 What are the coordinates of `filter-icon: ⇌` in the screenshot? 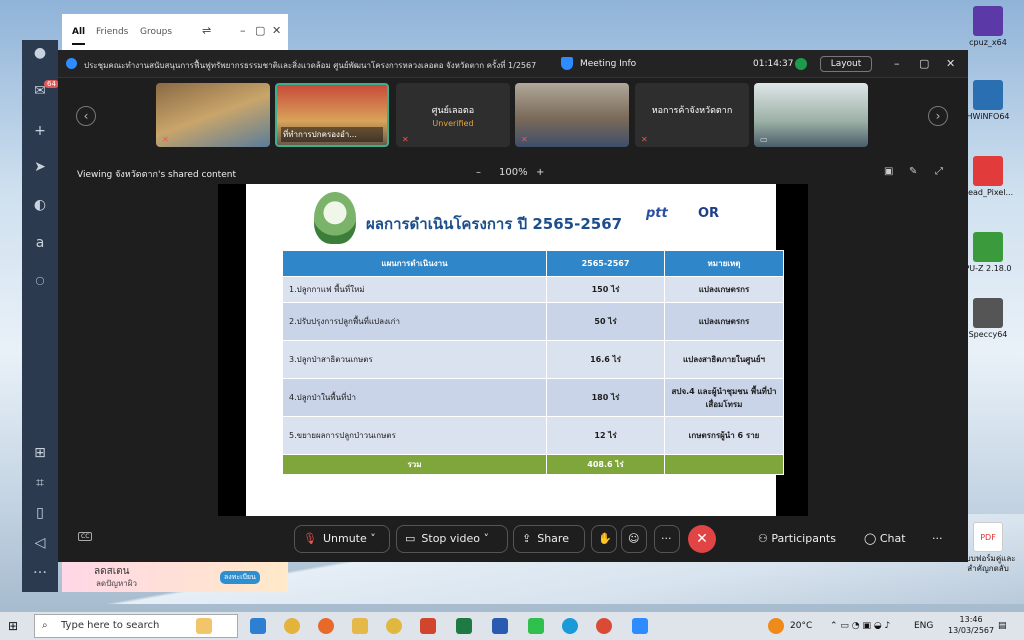 It's located at (206, 30).